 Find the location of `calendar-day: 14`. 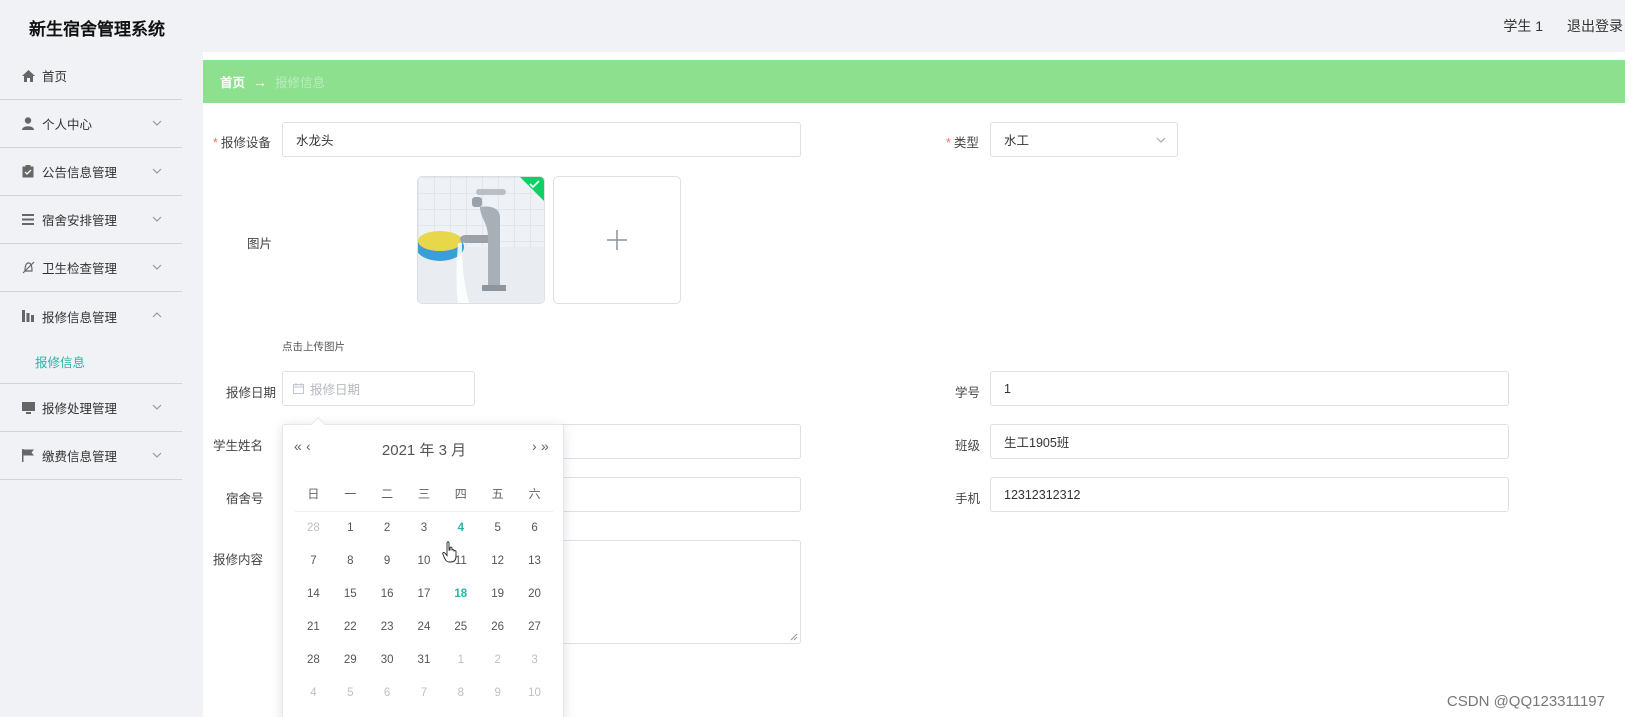

calendar-day: 14 is located at coordinates (313, 593).